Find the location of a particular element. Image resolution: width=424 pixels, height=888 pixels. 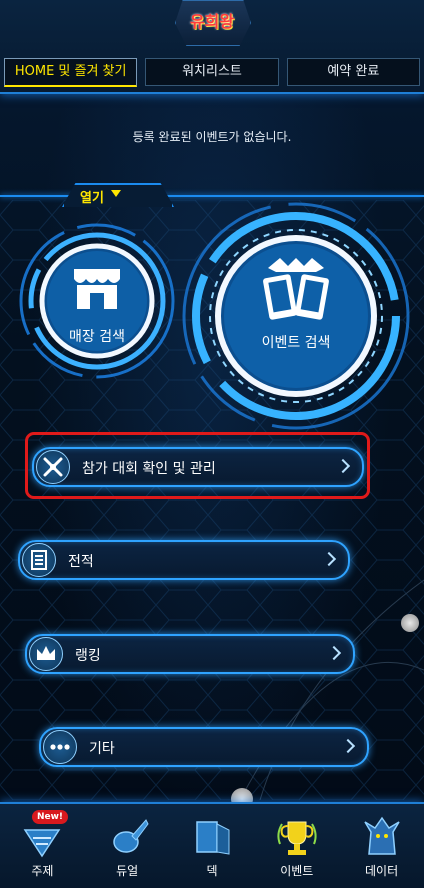

empty-reservations-message: 등록 완료된 이벤트가 없습니다. is located at coordinates (212, 137).